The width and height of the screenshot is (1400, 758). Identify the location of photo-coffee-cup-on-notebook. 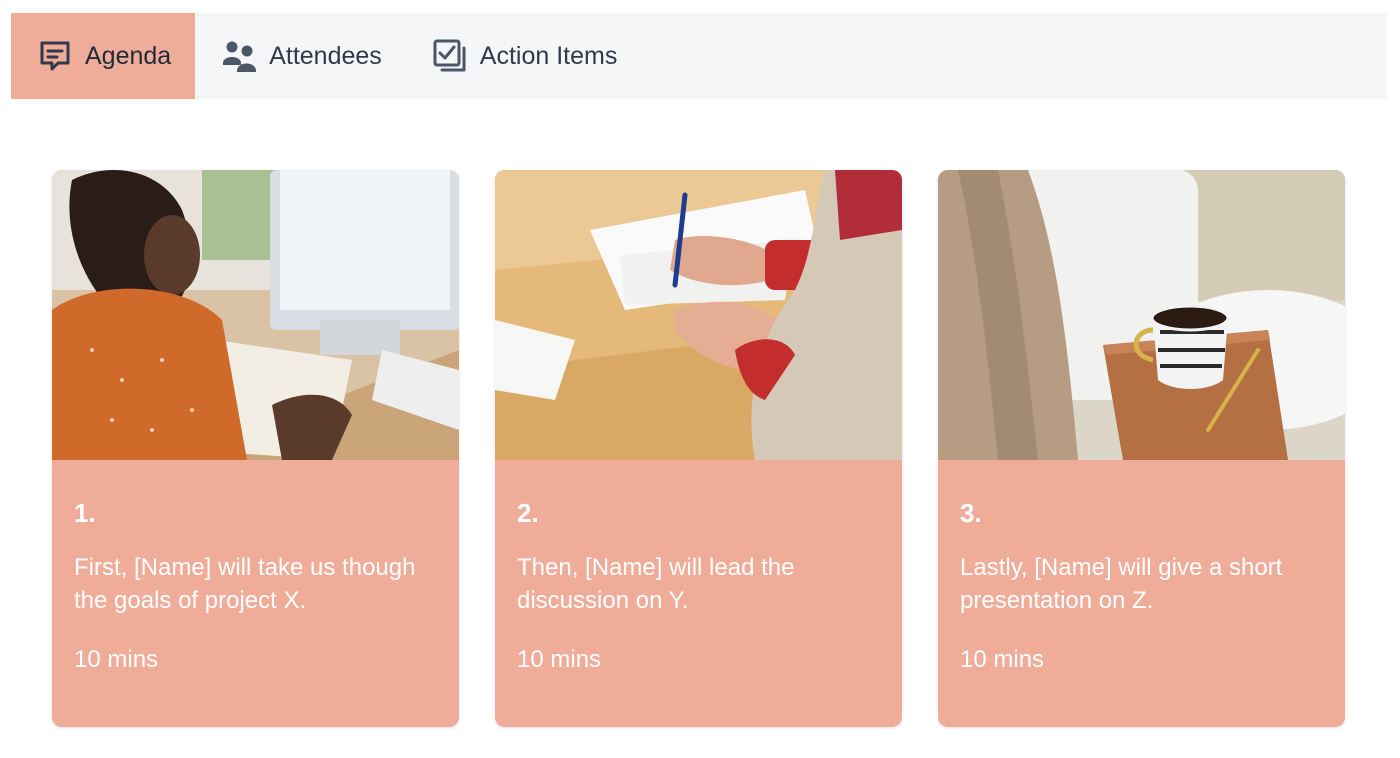
(1141, 315).